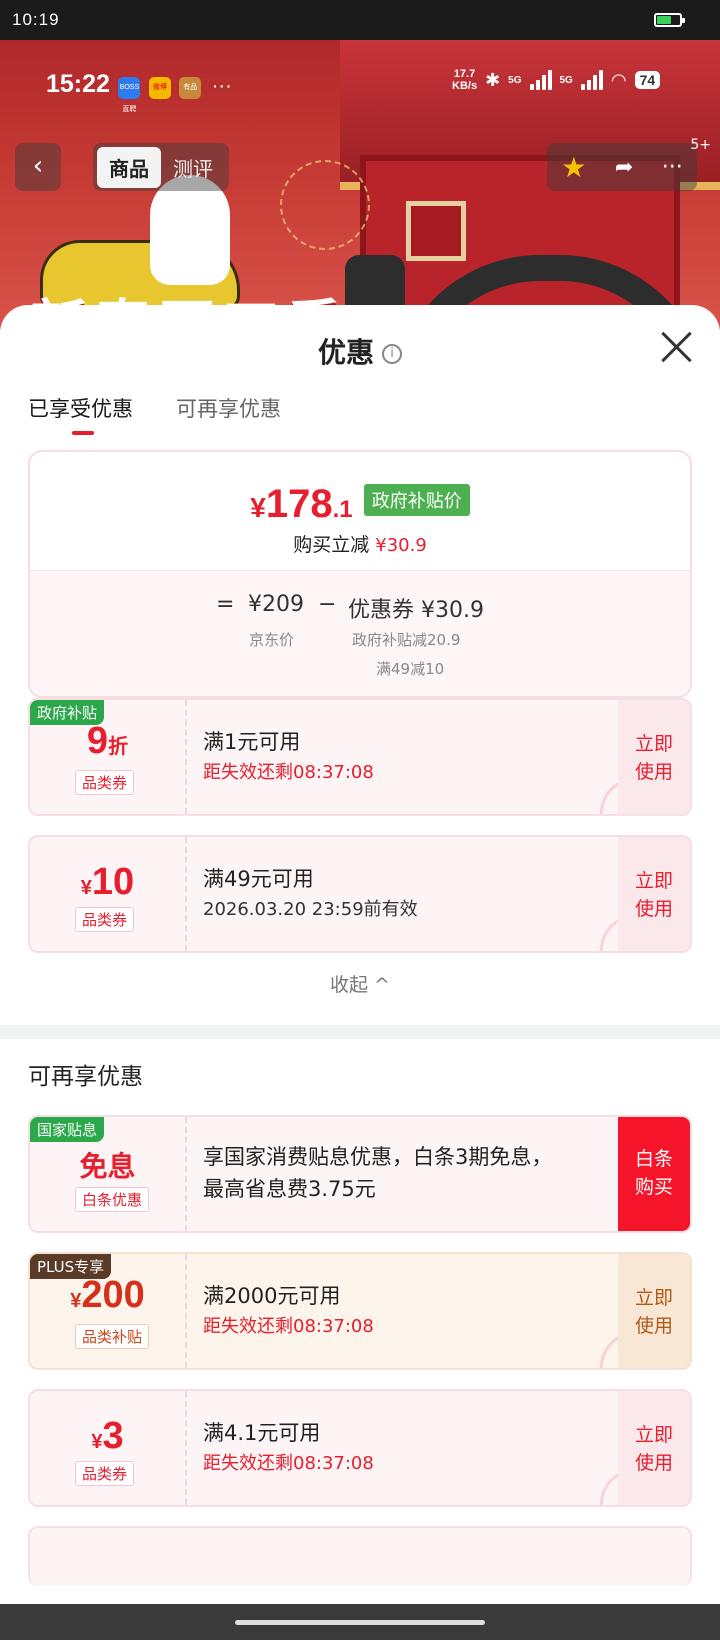 The height and width of the screenshot is (1640, 720). Describe the element at coordinates (647, 80) in the screenshot. I see `battery-level: 74` at that location.